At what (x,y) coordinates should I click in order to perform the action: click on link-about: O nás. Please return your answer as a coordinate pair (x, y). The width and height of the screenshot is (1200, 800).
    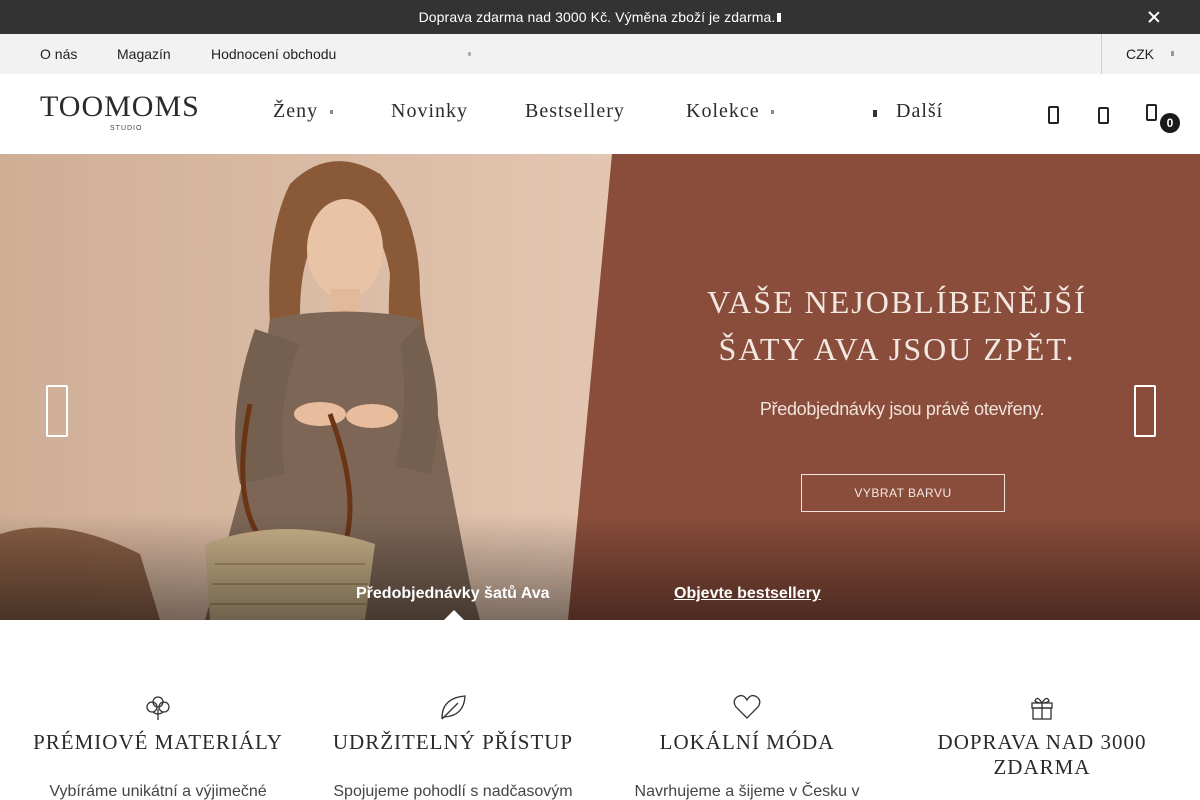
    Looking at the image, I should click on (58, 54).